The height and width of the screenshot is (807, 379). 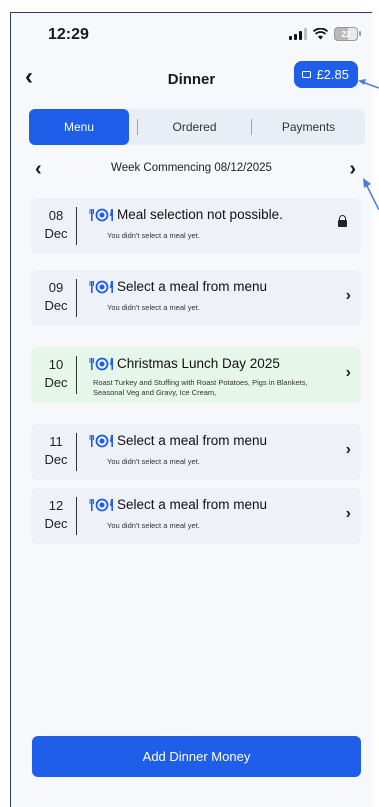 I want to click on day-date: 11 Dec, so click(x=56, y=451).